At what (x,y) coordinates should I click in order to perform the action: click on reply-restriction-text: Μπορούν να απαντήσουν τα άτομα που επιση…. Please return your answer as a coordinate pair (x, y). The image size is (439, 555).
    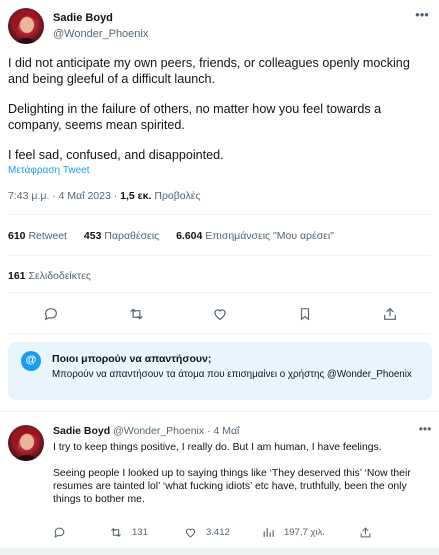
    Looking at the image, I should click on (232, 374).